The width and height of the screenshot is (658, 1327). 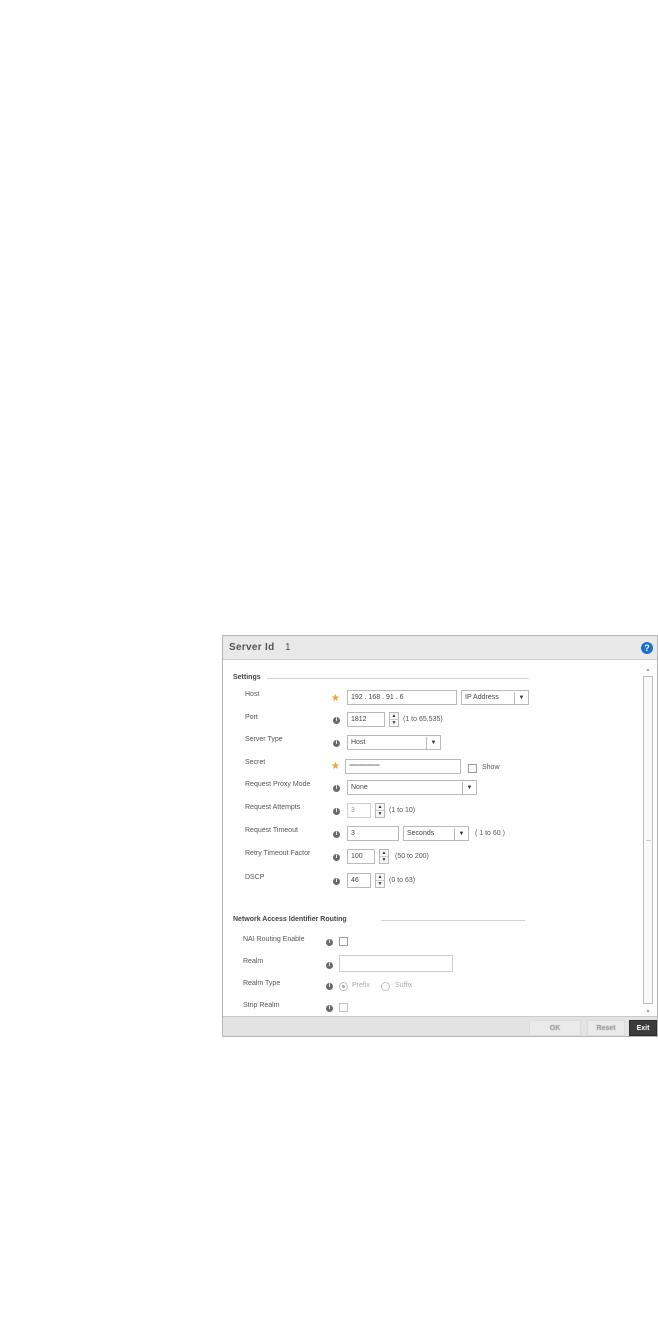 I want to click on attempts-stepper: ▲ ▼, so click(x=380, y=810).